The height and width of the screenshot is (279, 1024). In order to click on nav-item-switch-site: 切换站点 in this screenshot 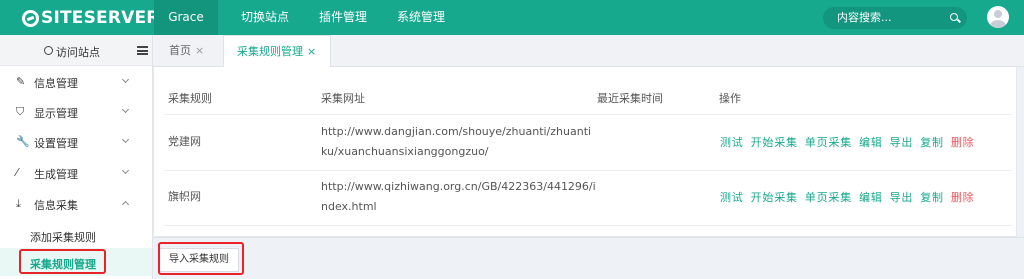, I will do `click(265, 17)`.